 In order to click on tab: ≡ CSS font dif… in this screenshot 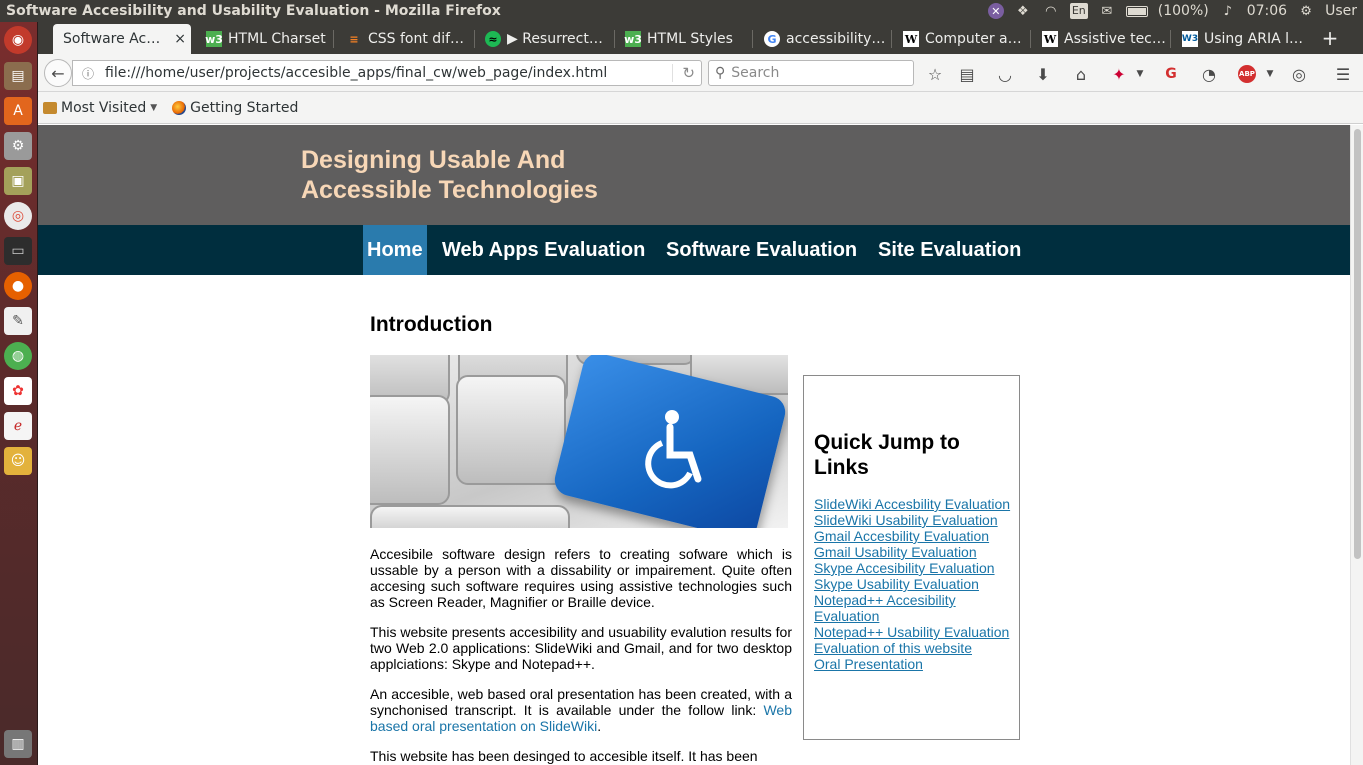, I will do `click(404, 39)`.